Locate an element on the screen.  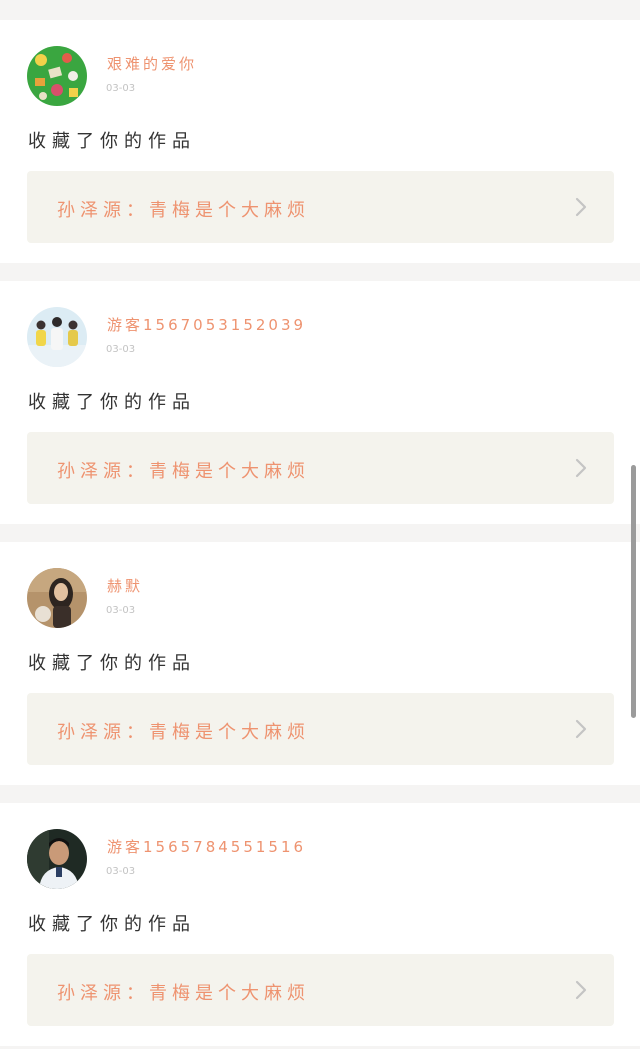
username: 赫默 is located at coordinates (125, 585).